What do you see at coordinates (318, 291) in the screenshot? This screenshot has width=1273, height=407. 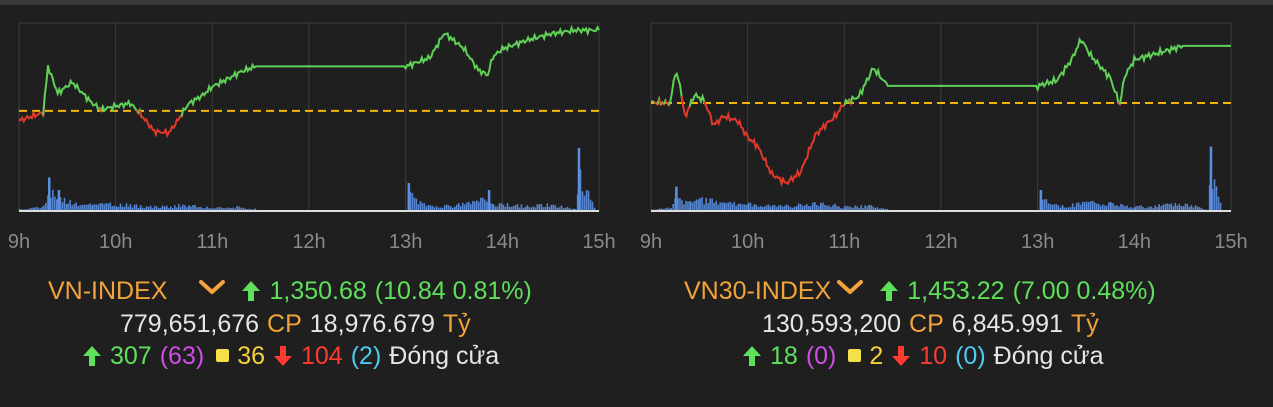 I see `index-value: 1,350.68` at bounding box center [318, 291].